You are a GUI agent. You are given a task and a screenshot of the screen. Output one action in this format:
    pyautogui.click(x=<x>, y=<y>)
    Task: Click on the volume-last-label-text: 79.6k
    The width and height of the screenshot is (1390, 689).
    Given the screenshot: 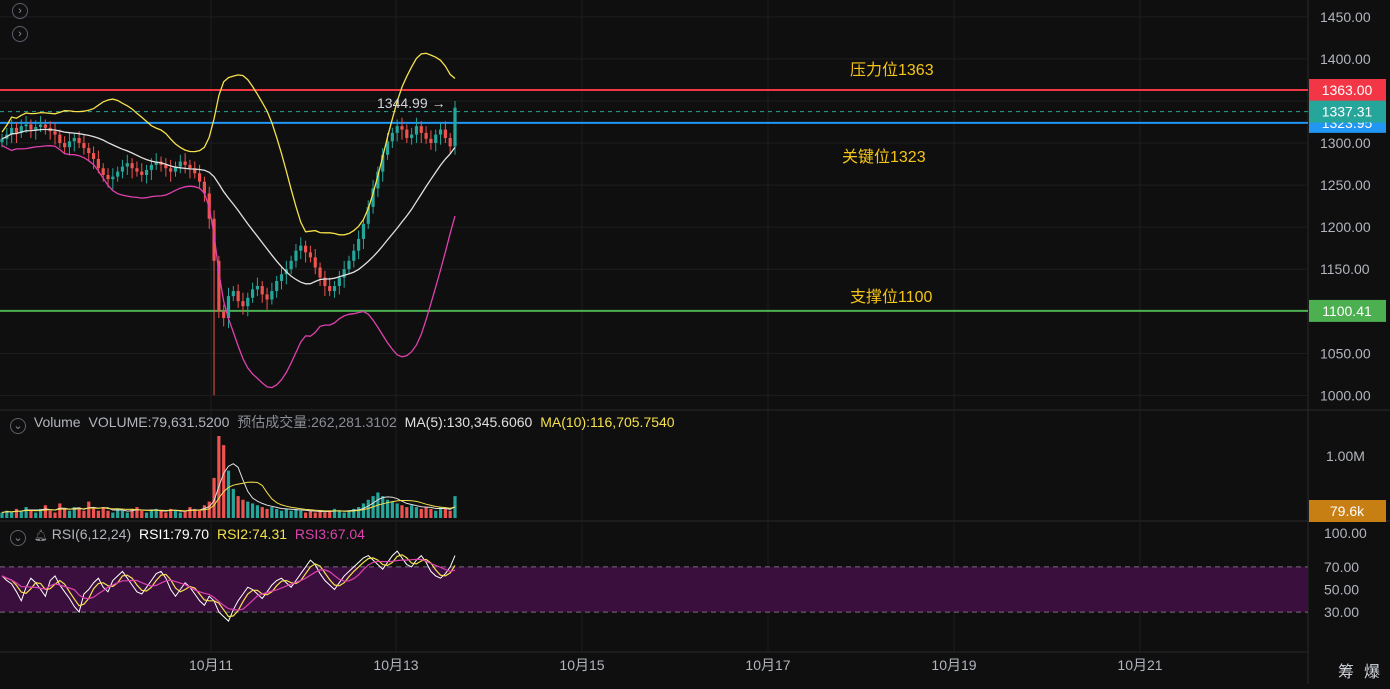 What is the action you would take?
    pyautogui.click(x=1347, y=511)
    